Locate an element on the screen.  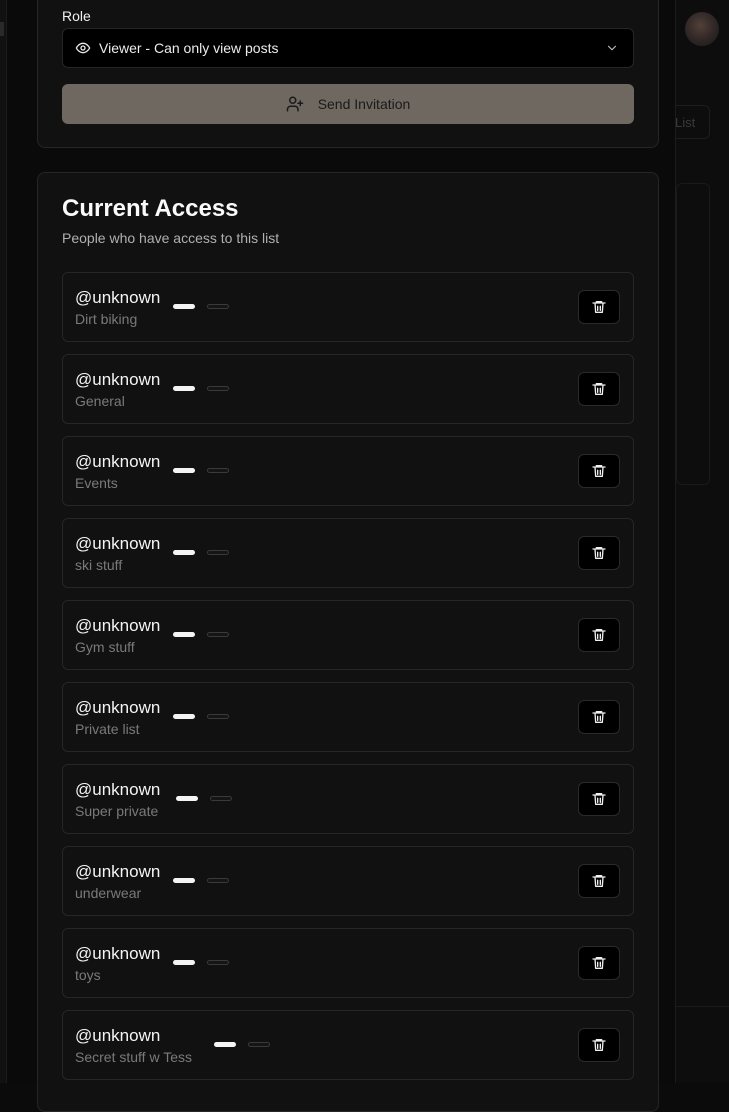
access-row: @unknown toys is located at coordinates (348, 963).